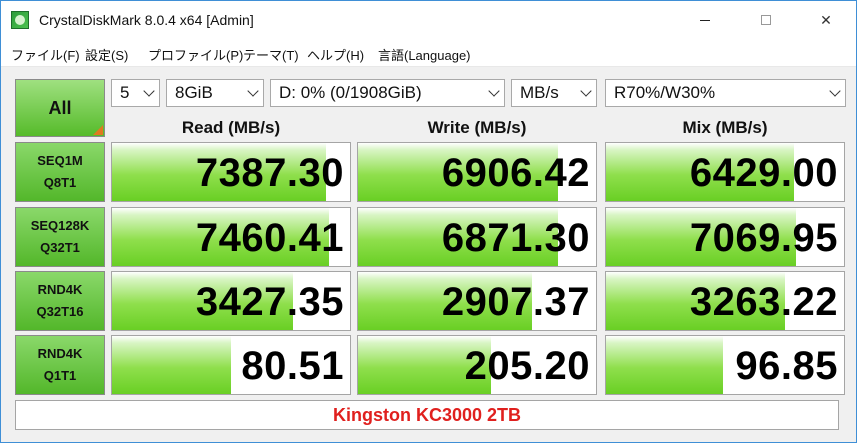 Image resolution: width=857 pixels, height=443 pixels. I want to click on row-label-line1: SEQ128K, so click(60, 225).